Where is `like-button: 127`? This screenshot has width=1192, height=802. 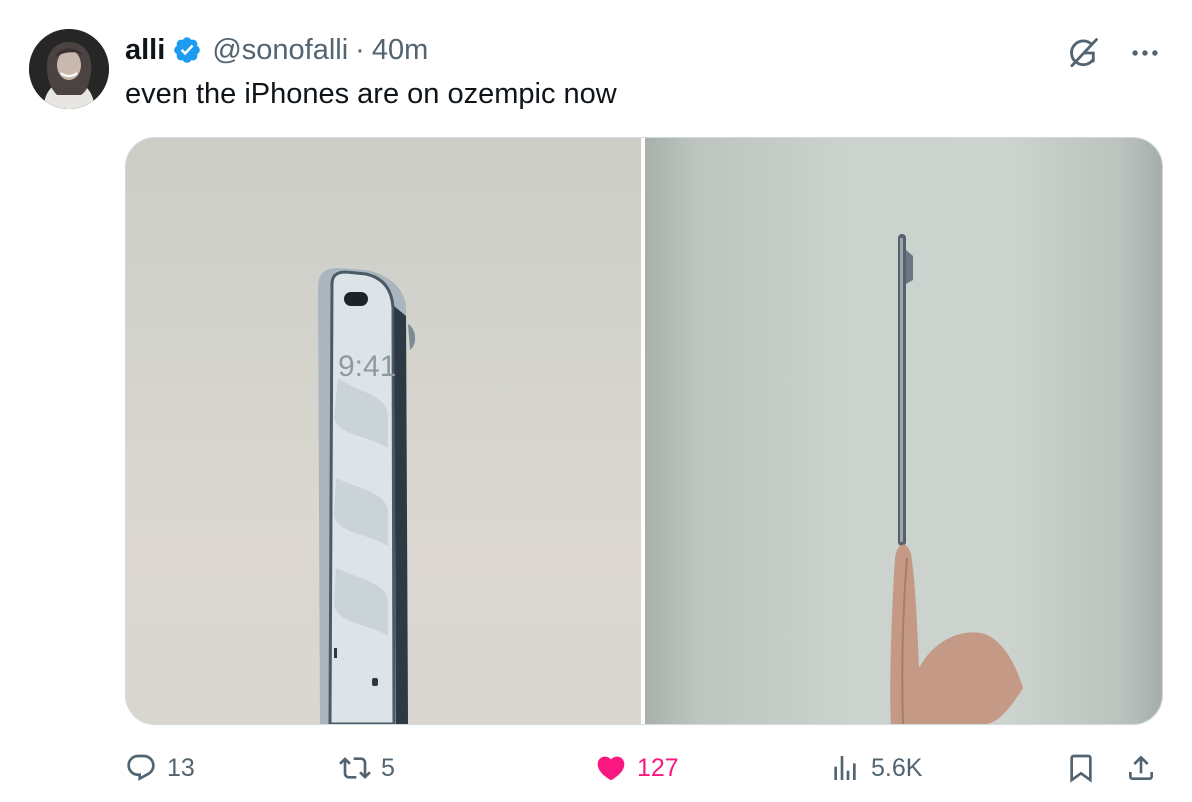
like-button: 127 is located at coordinates (637, 768).